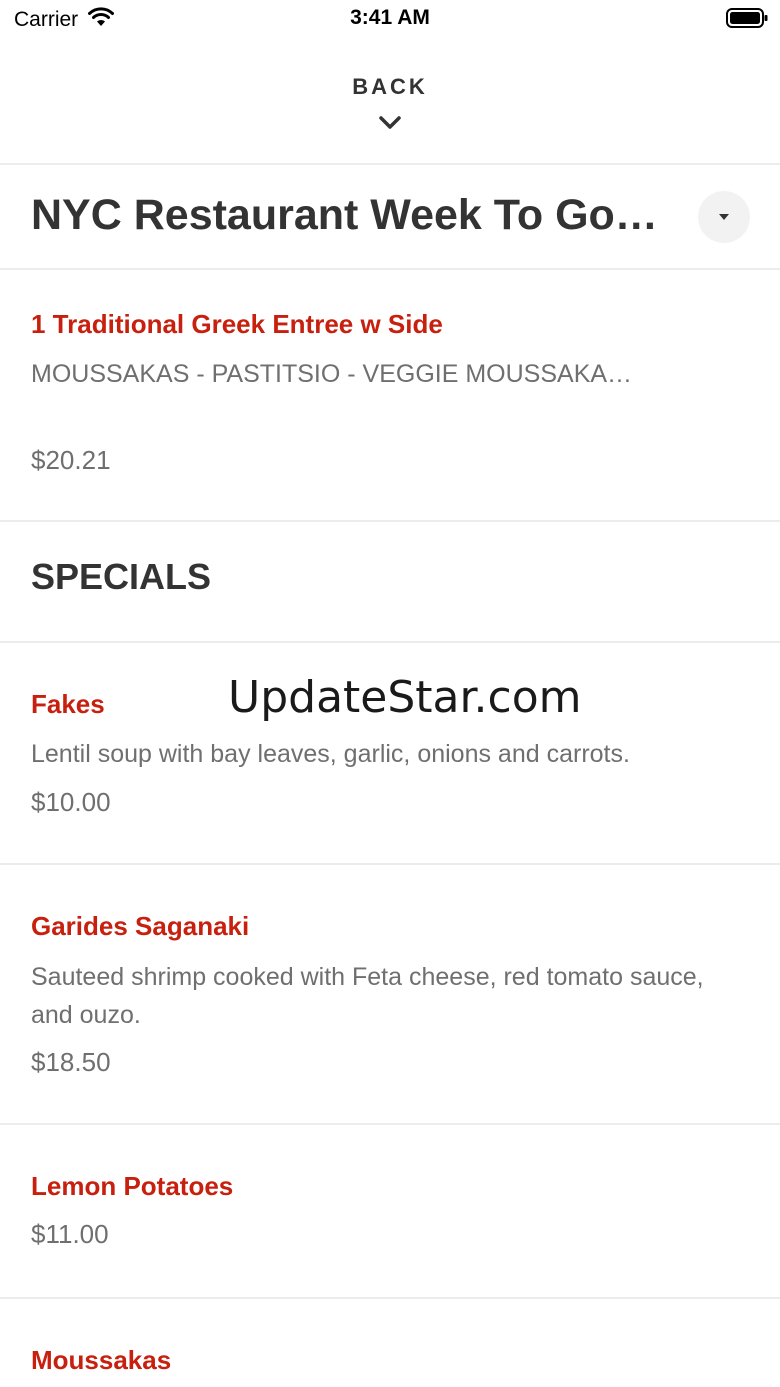 This screenshot has width=780, height=1387. What do you see at coordinates (140, 926) in the screenshot?
I see `item-name: Garides Saganaki` at bounding box center [140, 926].